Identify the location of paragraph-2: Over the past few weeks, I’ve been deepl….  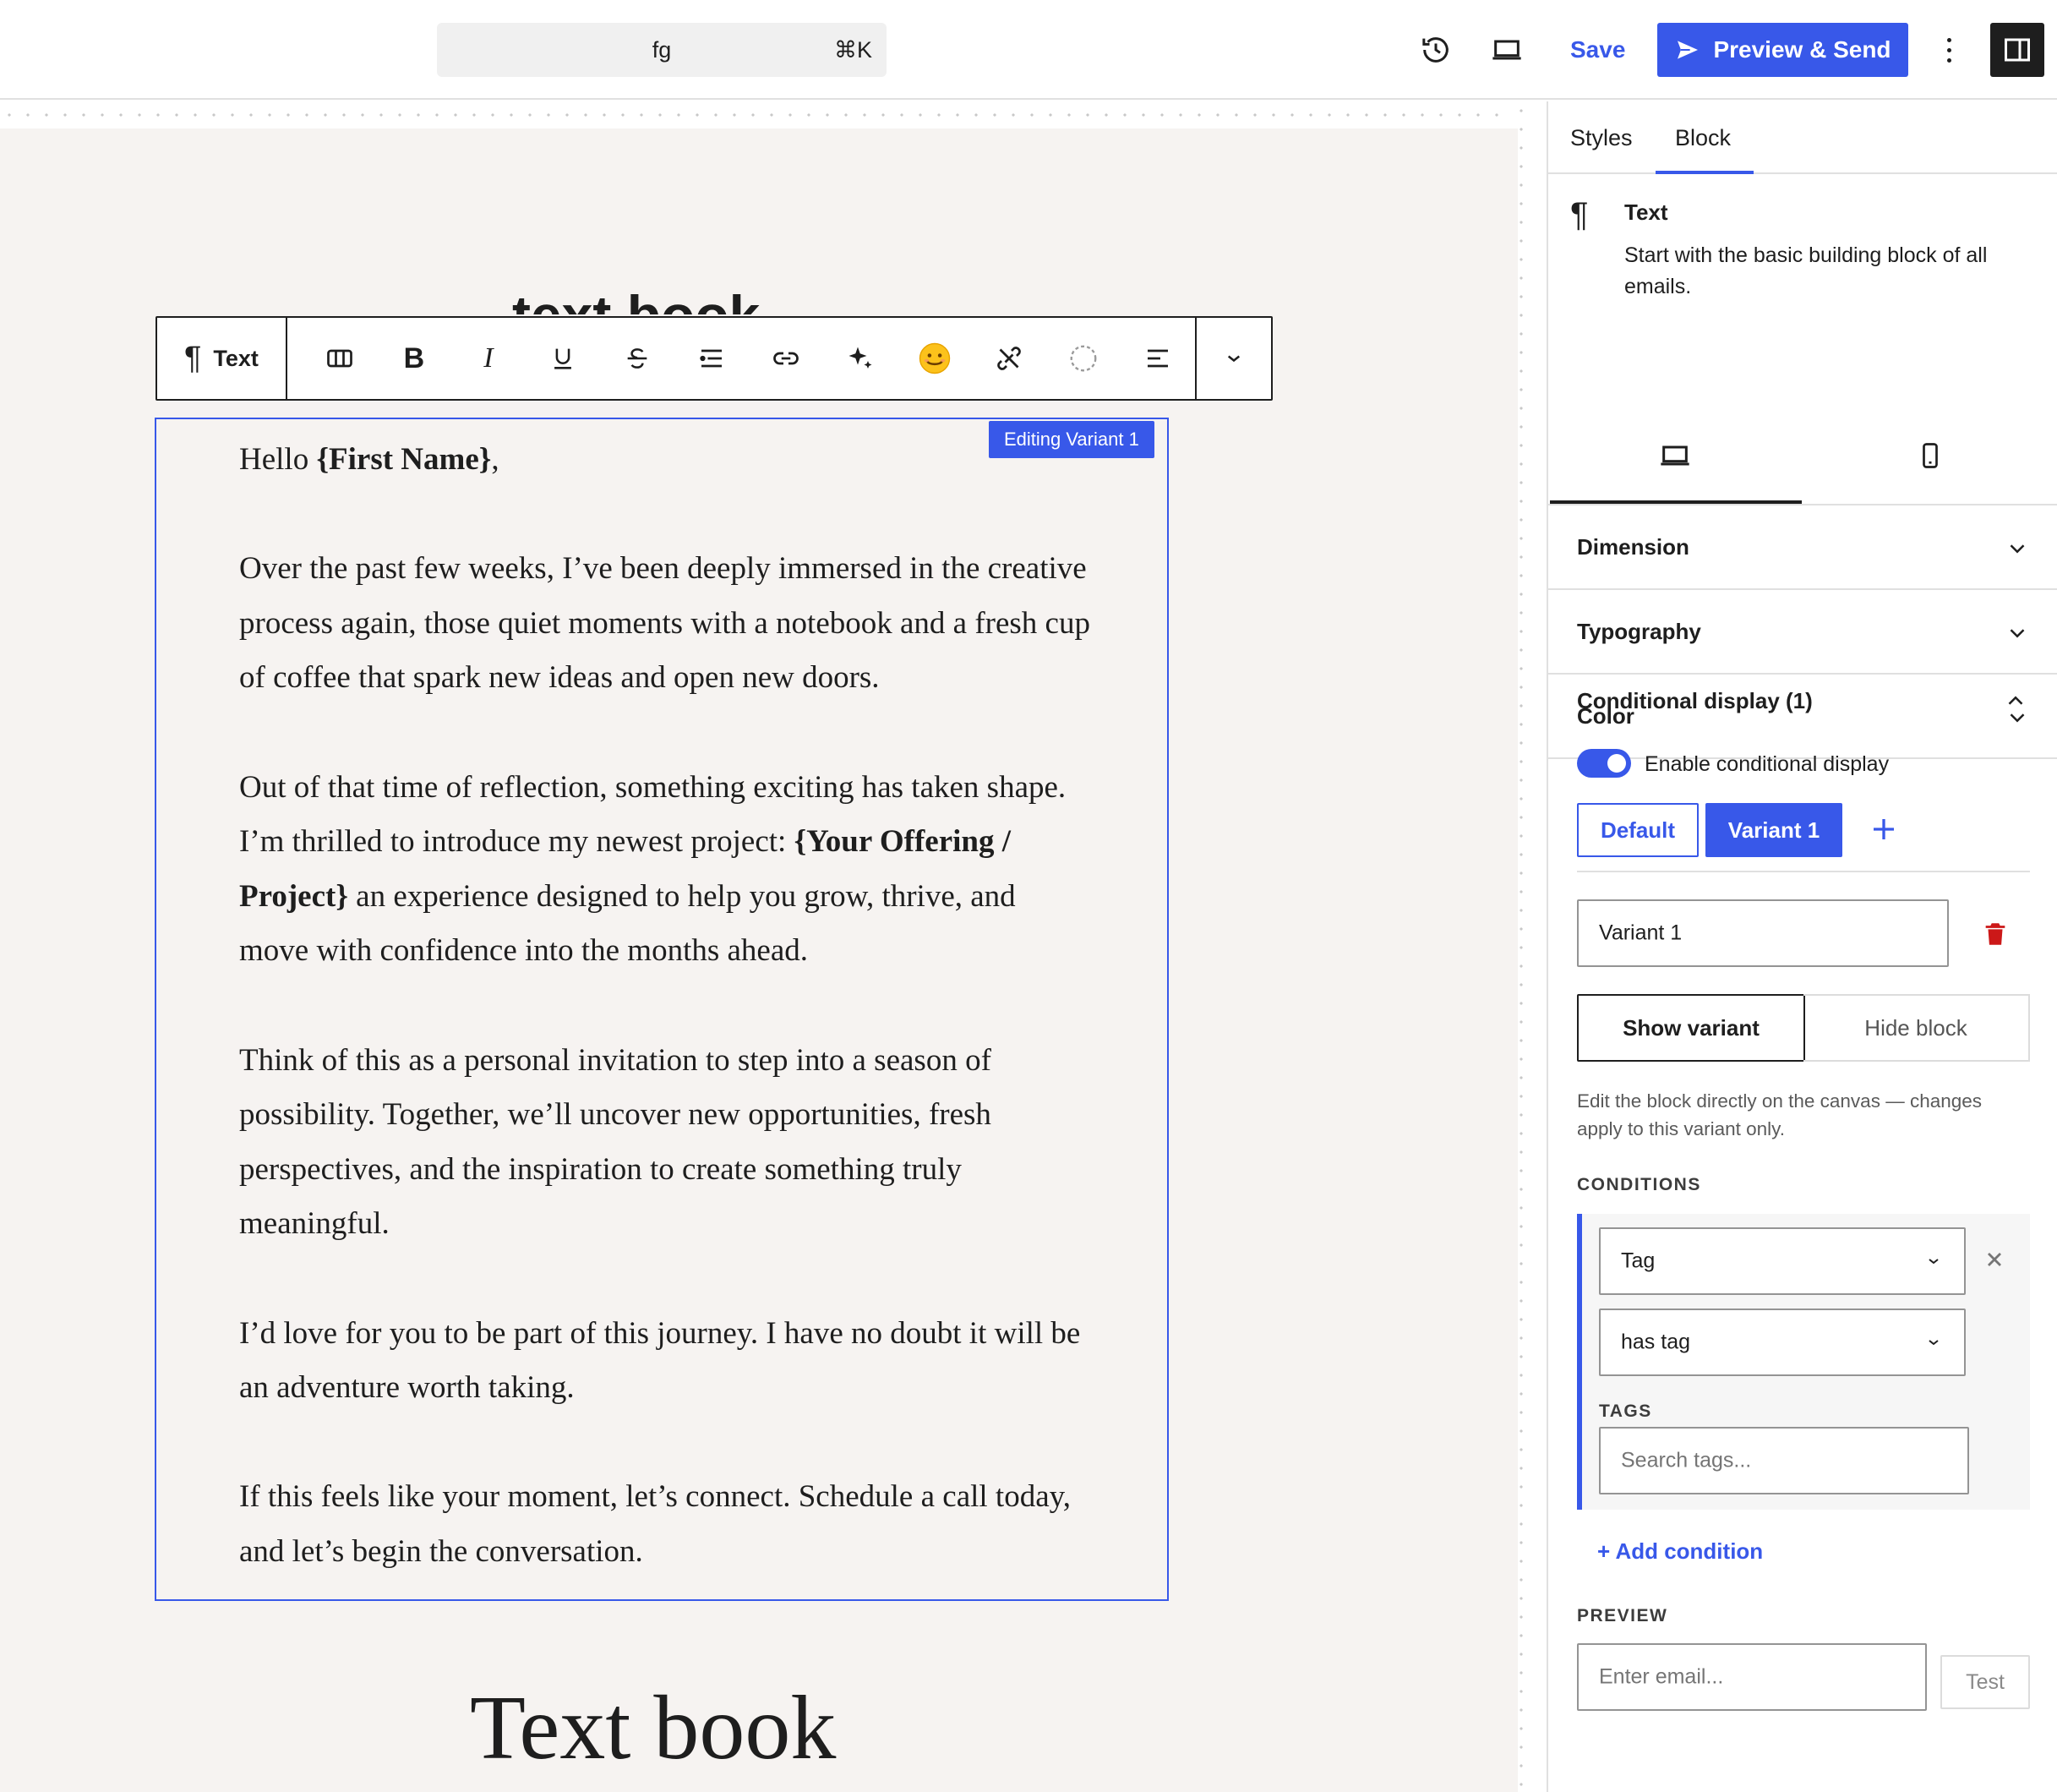
(664, 623).